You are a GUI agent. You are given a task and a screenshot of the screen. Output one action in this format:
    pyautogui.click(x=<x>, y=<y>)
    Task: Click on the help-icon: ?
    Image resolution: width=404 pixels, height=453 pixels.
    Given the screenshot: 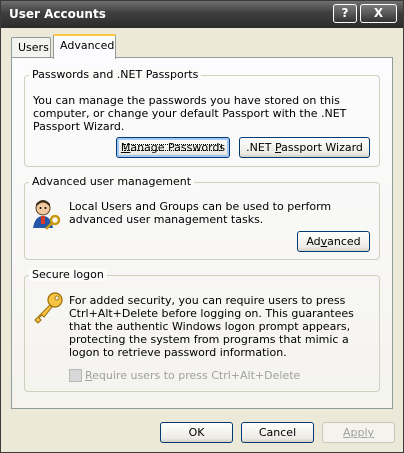 What is the action you would take?
    pyautogui.click(x=345, y=13)
    